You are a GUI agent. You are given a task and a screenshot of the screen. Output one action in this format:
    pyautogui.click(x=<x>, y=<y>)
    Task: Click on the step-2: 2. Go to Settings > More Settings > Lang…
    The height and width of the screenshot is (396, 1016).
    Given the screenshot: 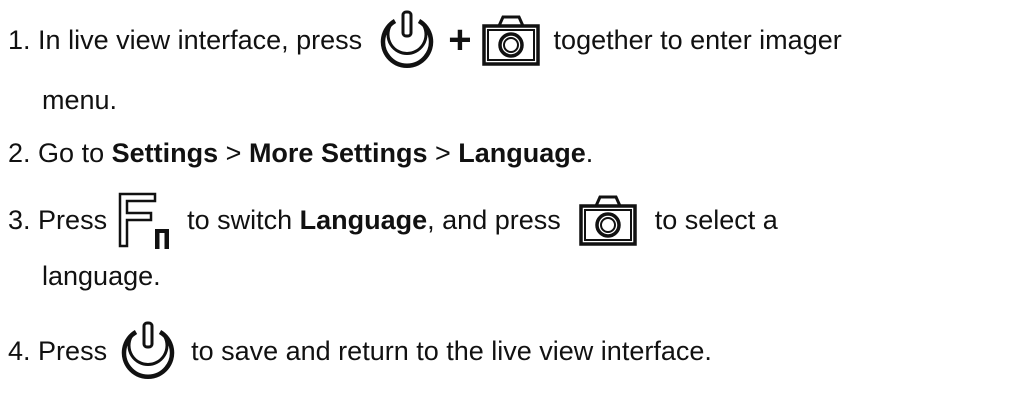 What is the action you would take?
    pyautogui.click(x=301, y=152)
    